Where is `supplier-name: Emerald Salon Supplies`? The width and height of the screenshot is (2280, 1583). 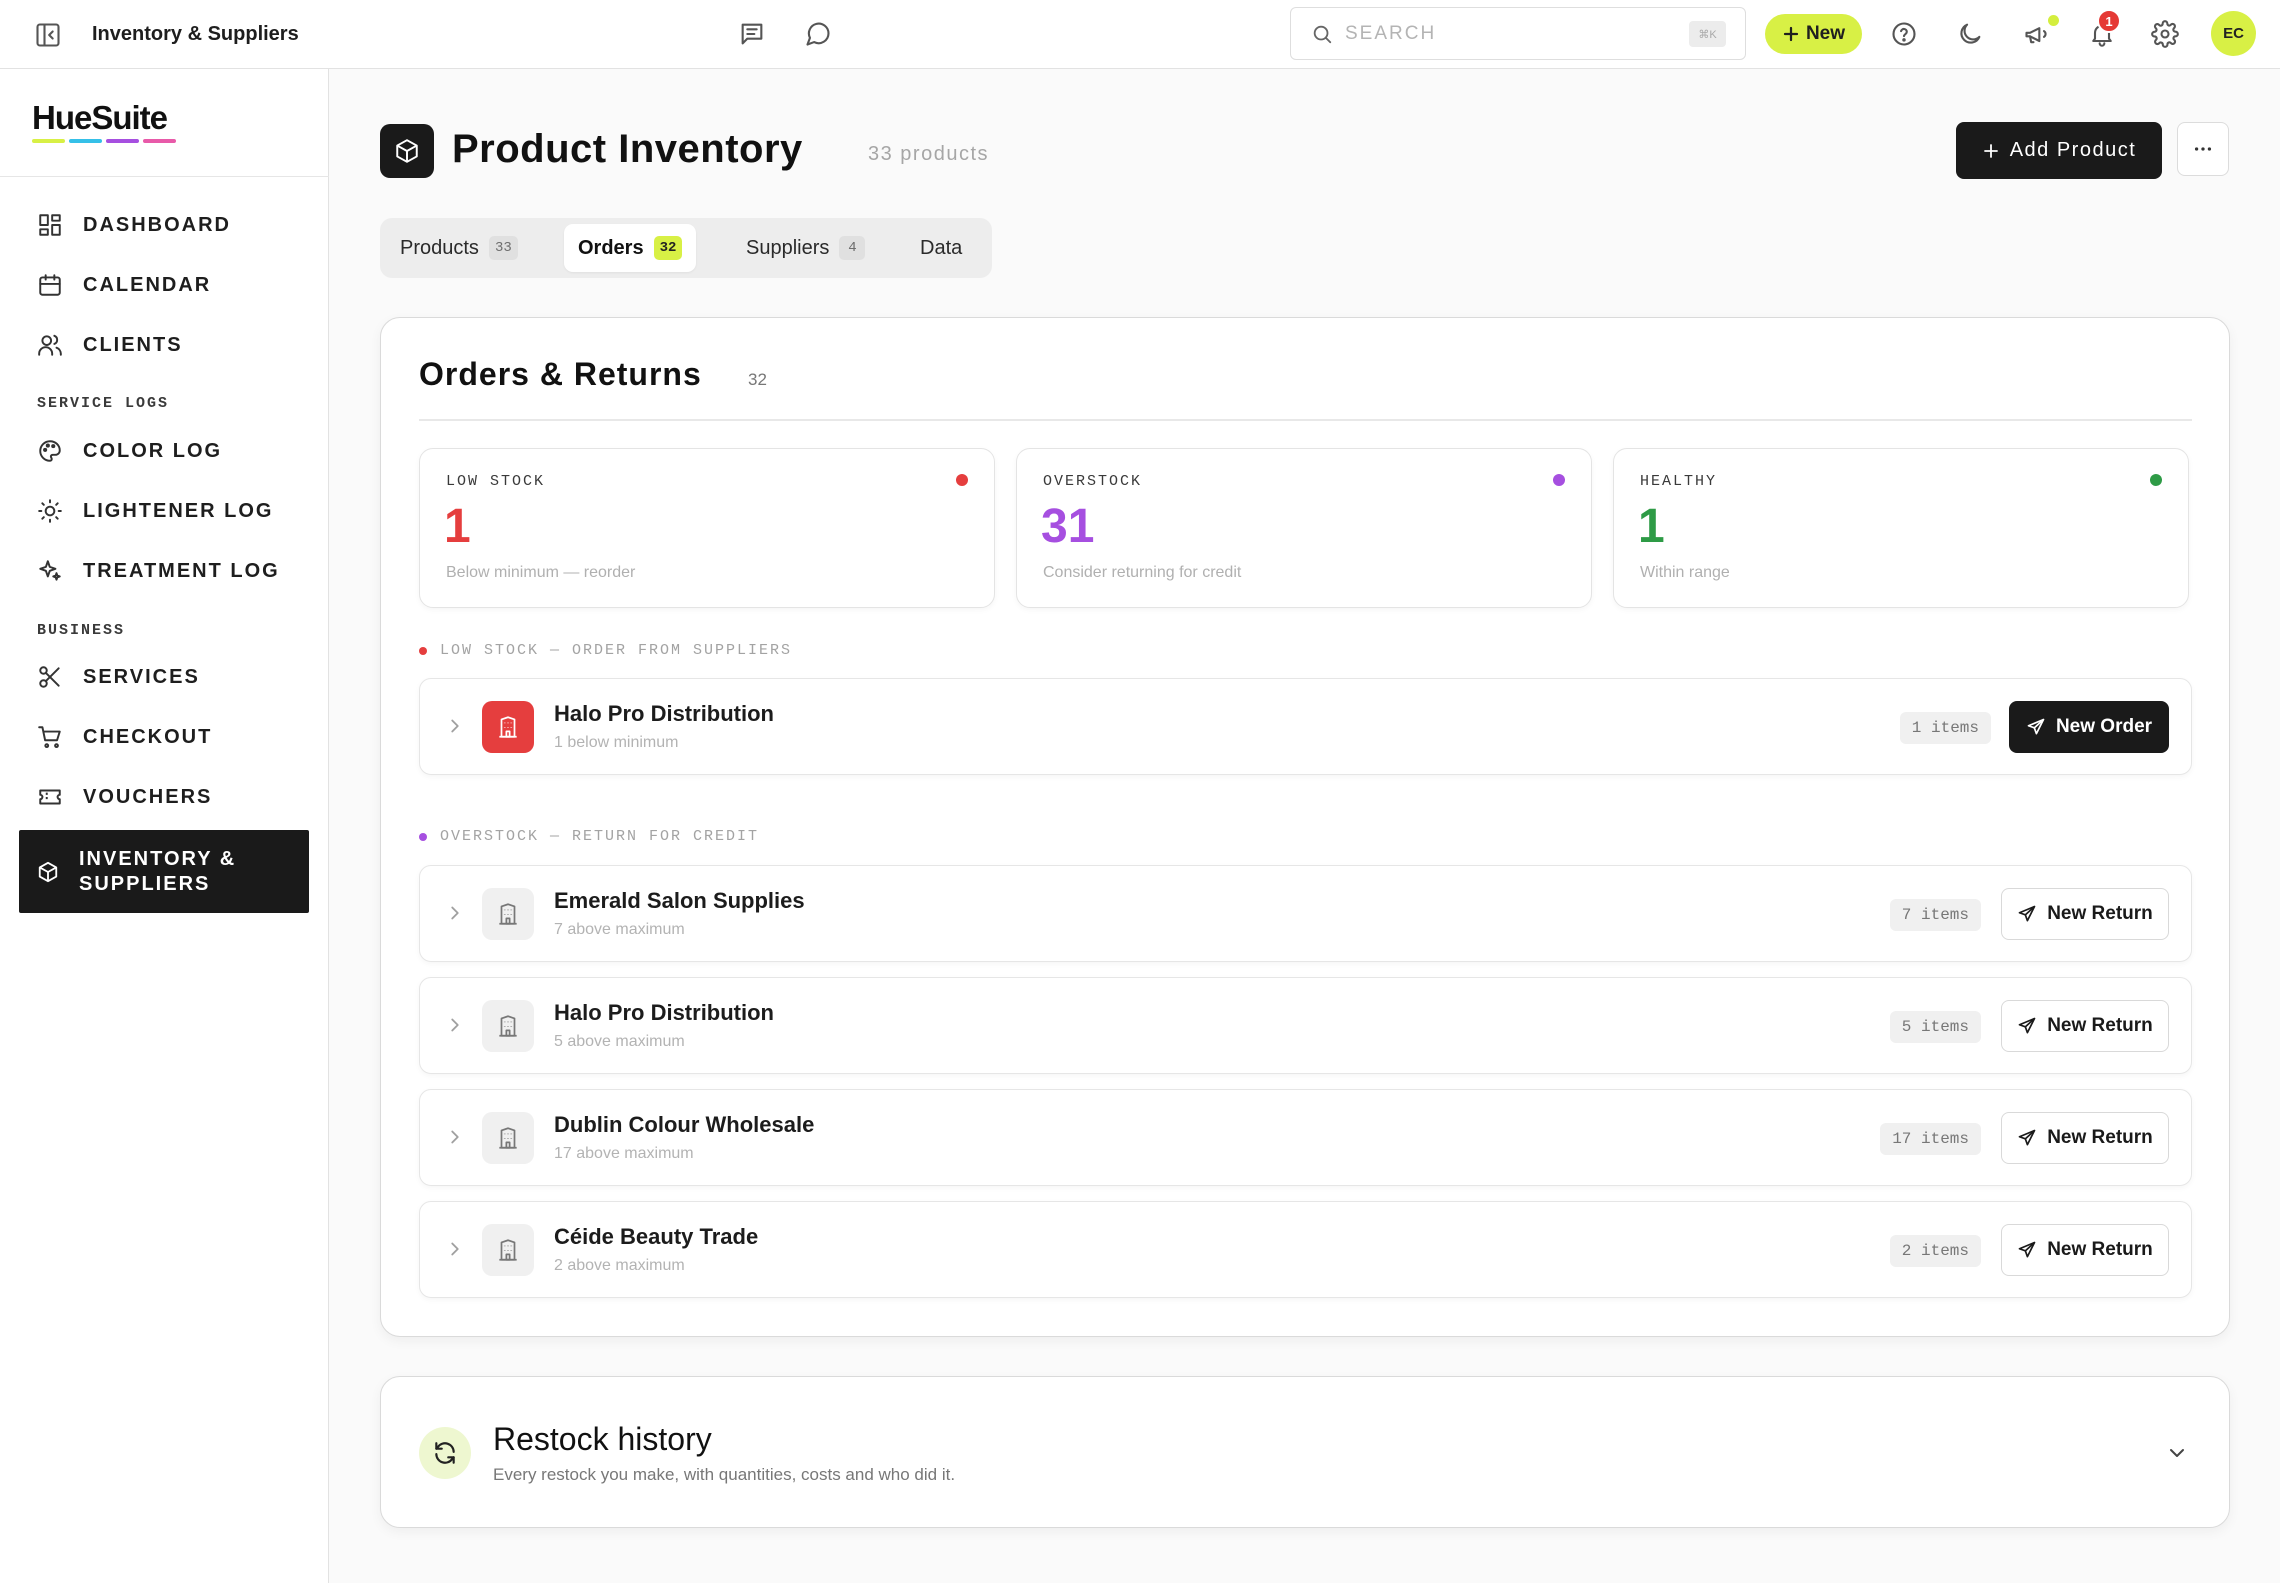 supplier-name: Emerald Salon Supplies is located at coordinates (679, 900).